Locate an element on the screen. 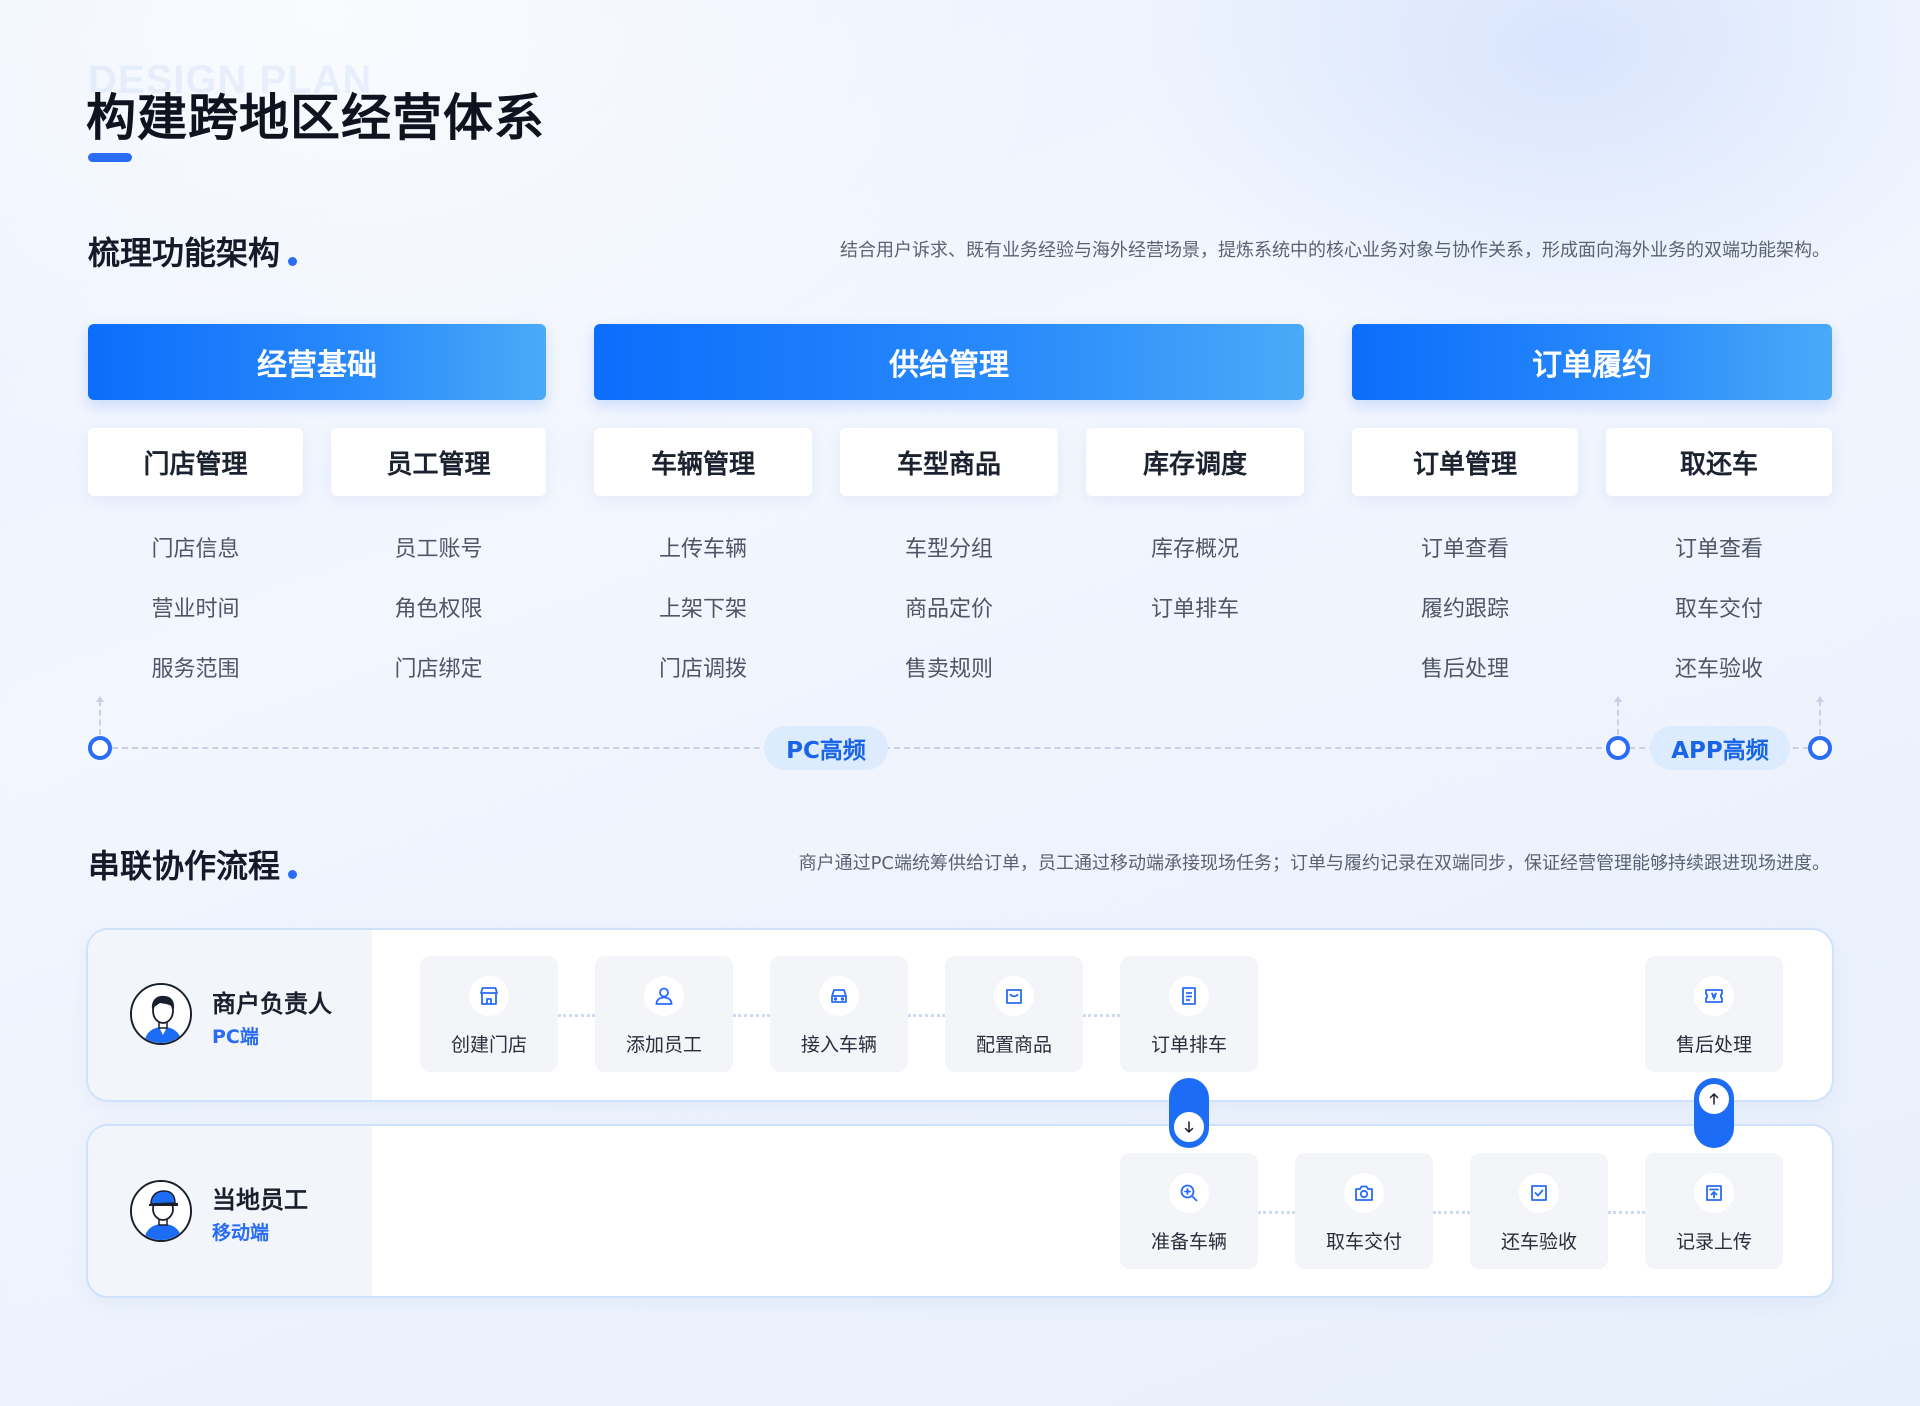  feature-item: 取车交付 is located at coordinates (1718, 609).